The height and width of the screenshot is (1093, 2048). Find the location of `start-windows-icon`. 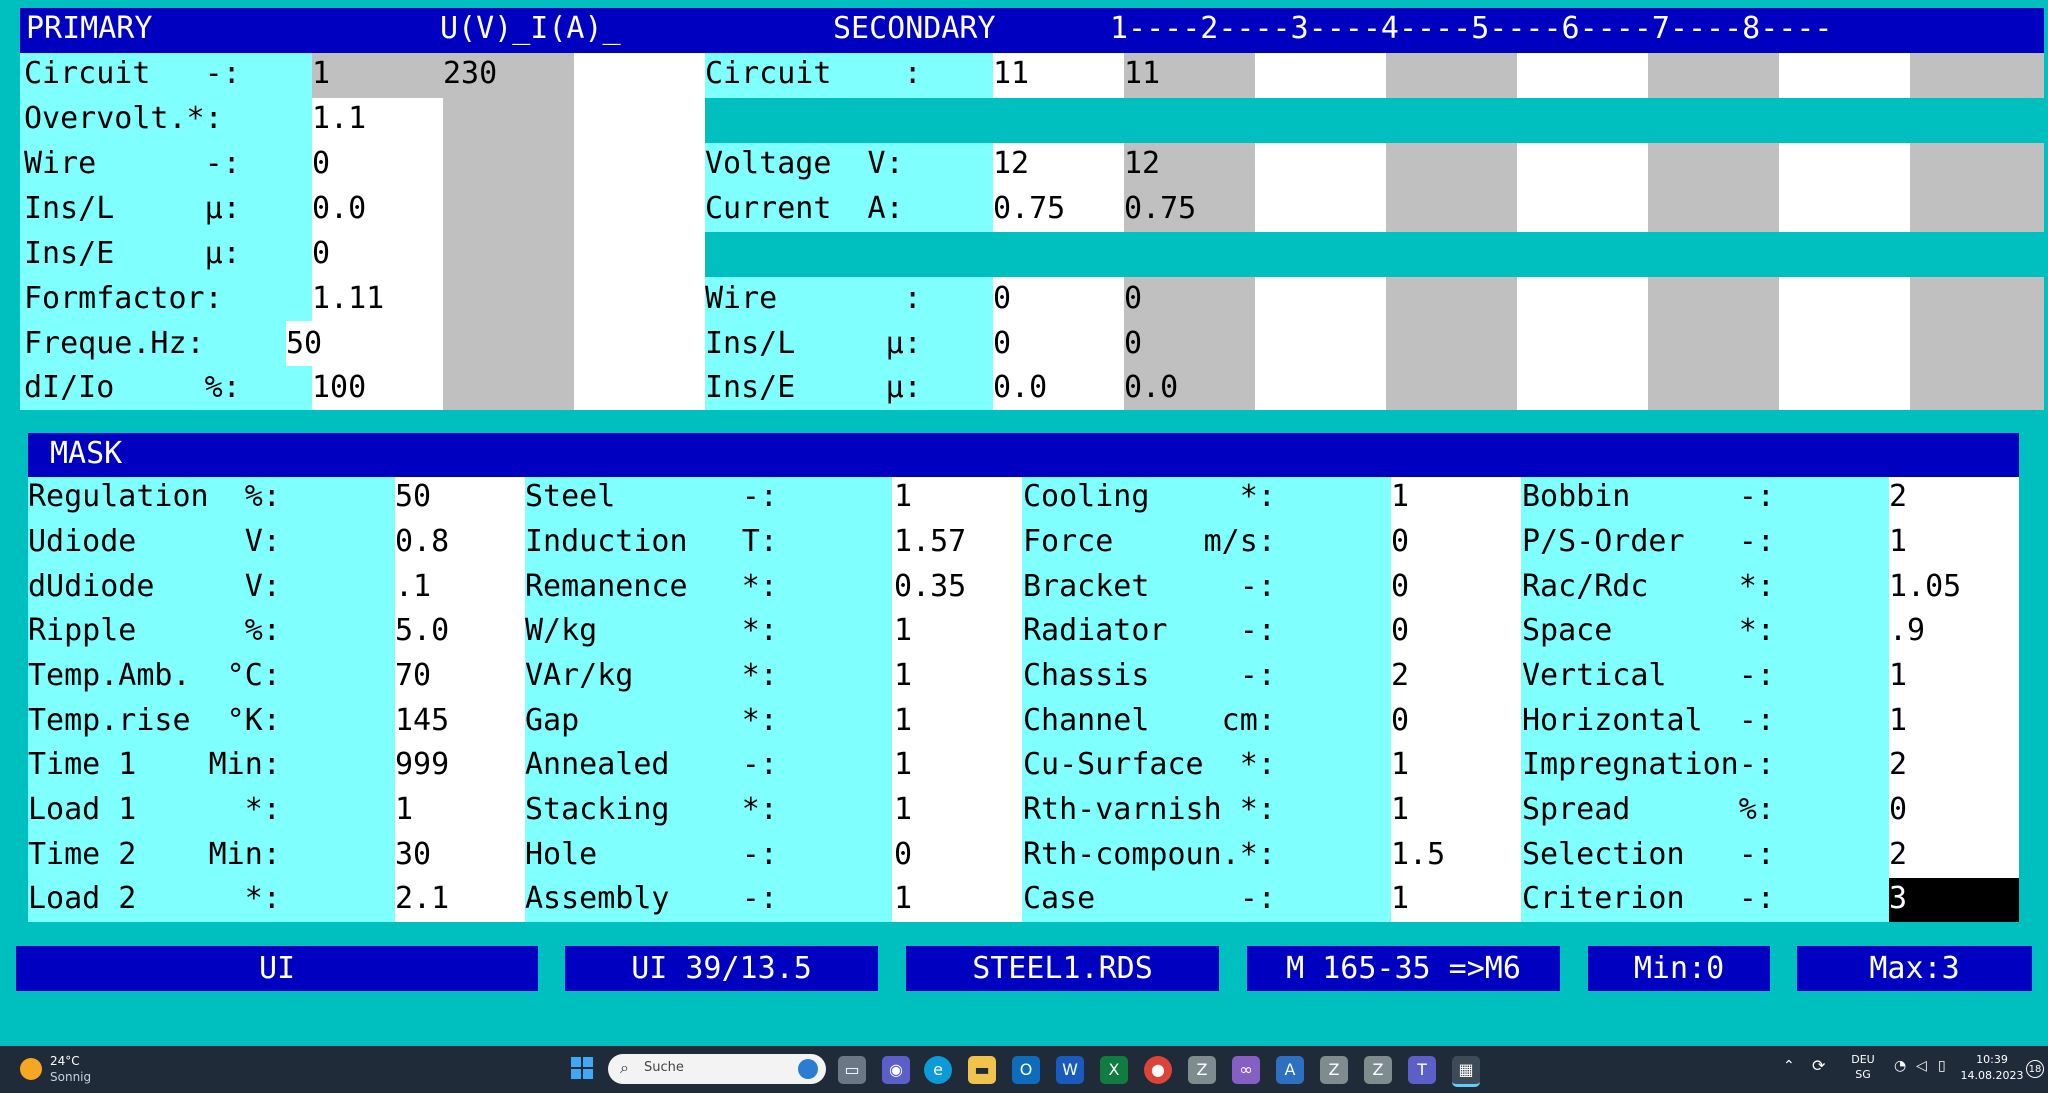

start-windows-icon is located at coordinates (582, 1070).